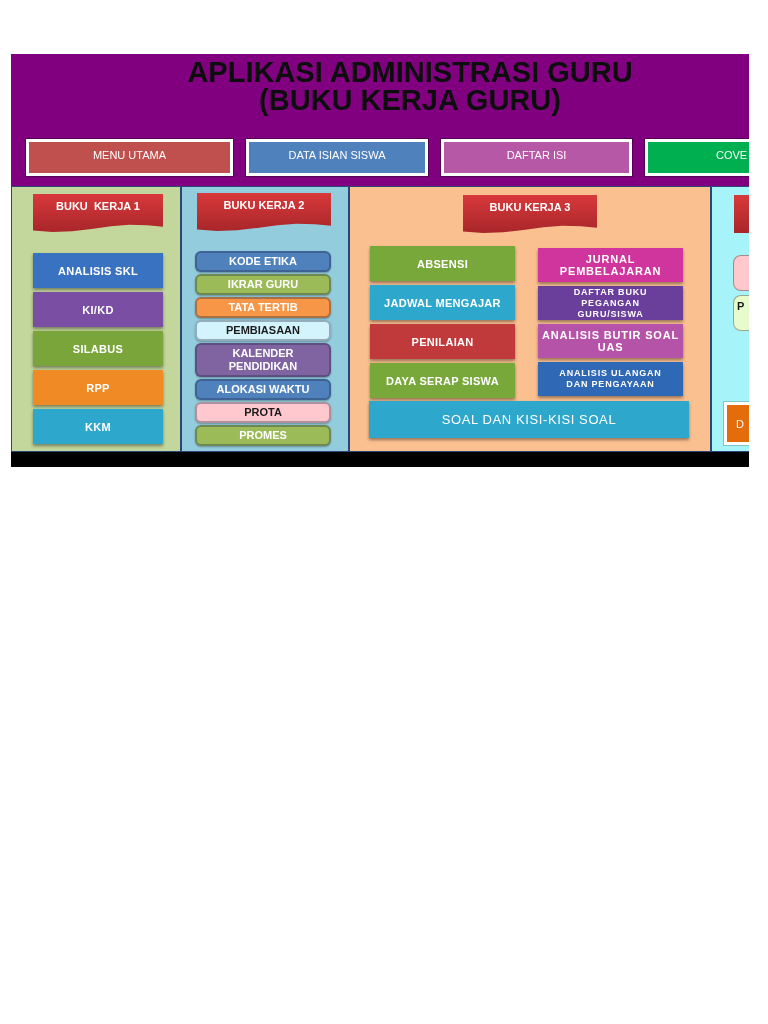  I want to click on nav-button: DATA ISIAN SISWA, so click(337, 157).